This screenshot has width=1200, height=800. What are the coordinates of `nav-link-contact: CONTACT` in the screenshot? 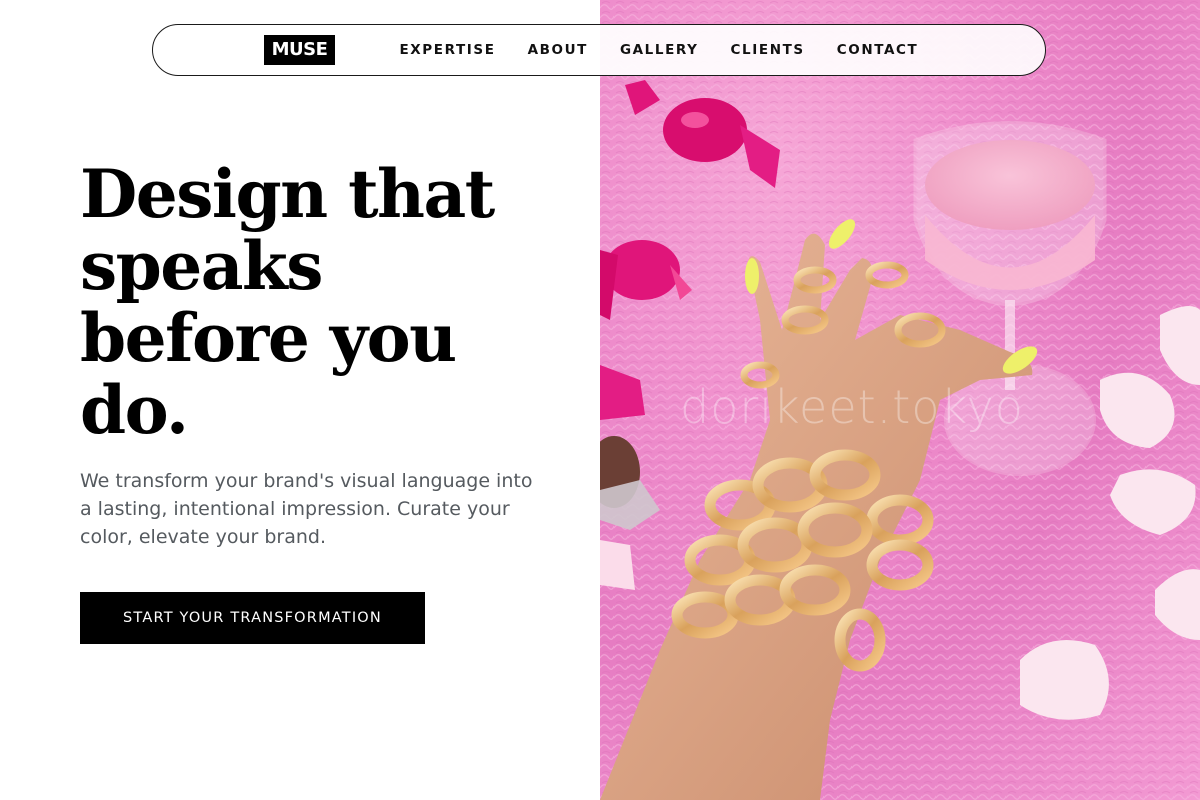 It's located at (878, 50).